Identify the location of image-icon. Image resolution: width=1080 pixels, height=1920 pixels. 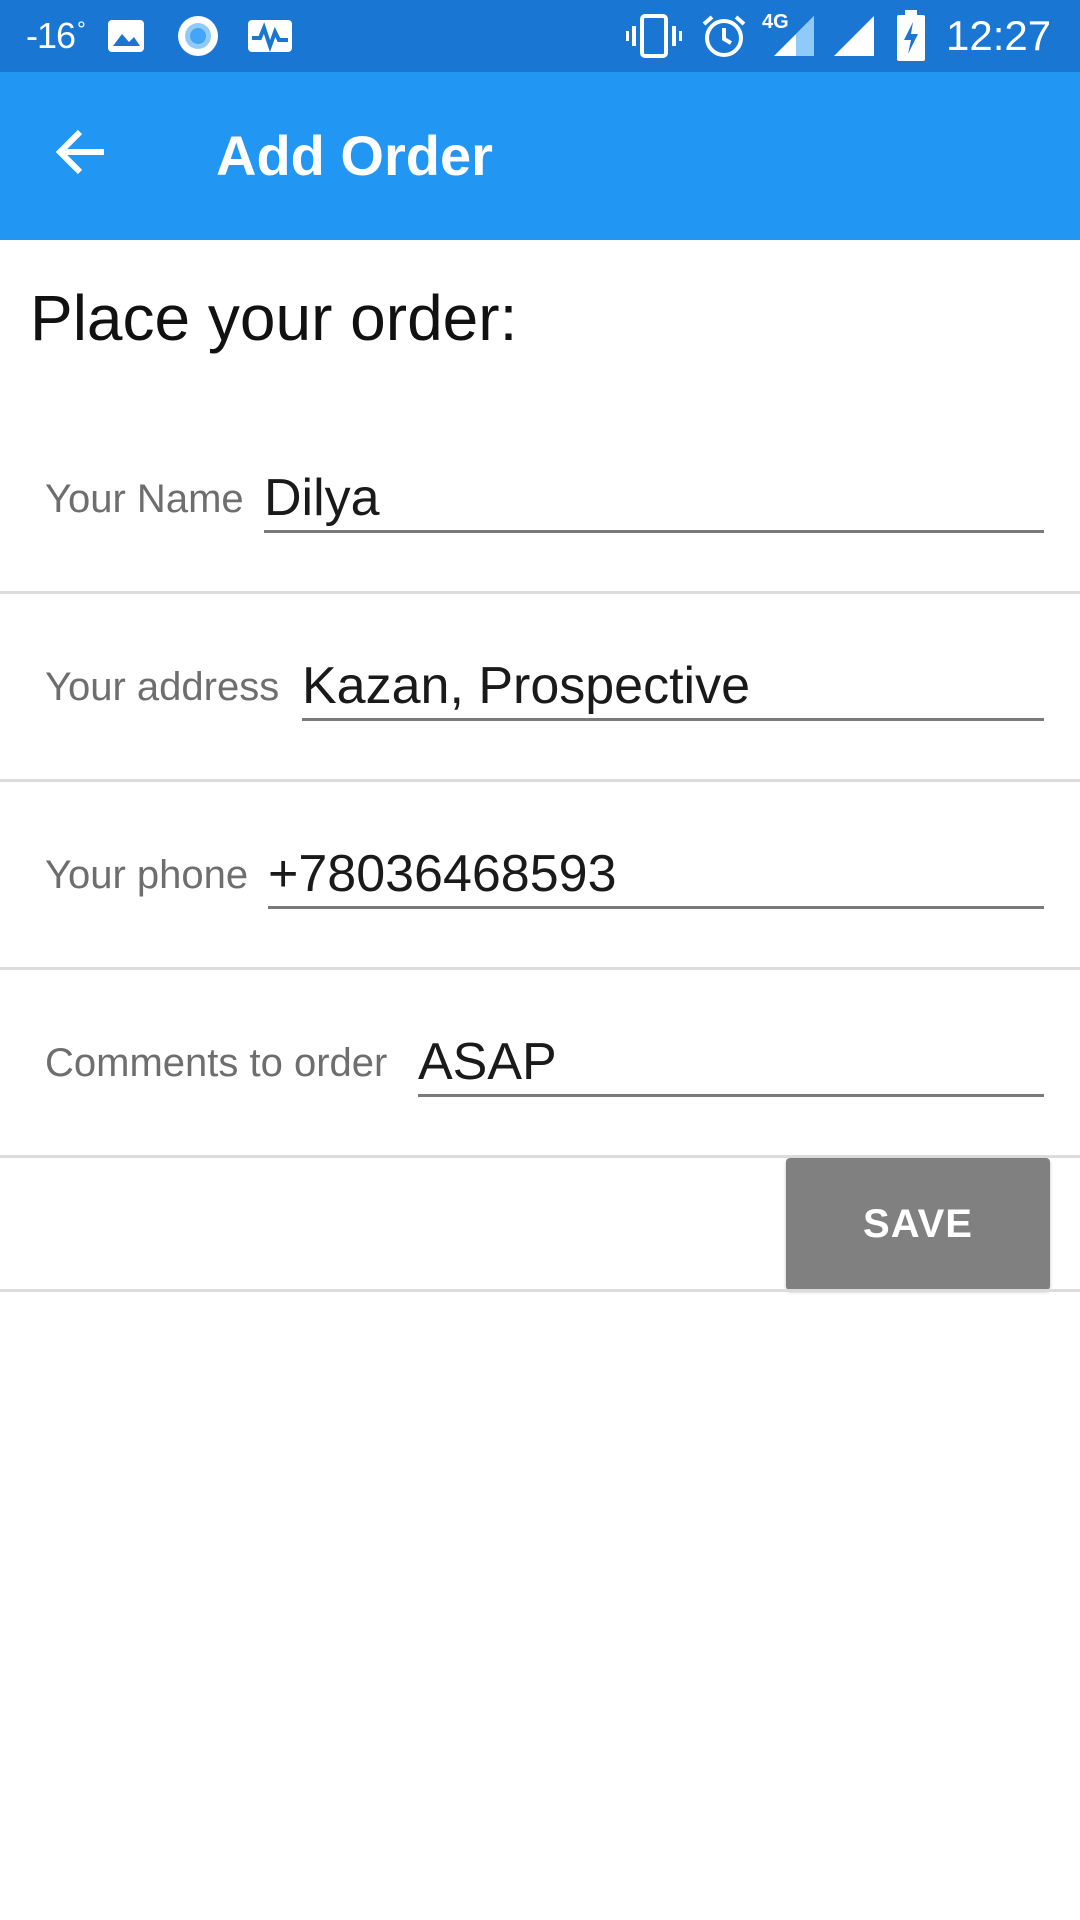
(126, 36).